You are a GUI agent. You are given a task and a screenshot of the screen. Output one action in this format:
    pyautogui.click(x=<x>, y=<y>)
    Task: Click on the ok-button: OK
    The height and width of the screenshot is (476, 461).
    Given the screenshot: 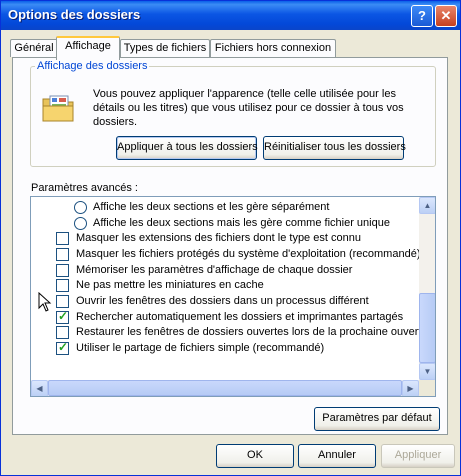 What is the action you would take?
    pyautogui.click(x=255, y=456)
    